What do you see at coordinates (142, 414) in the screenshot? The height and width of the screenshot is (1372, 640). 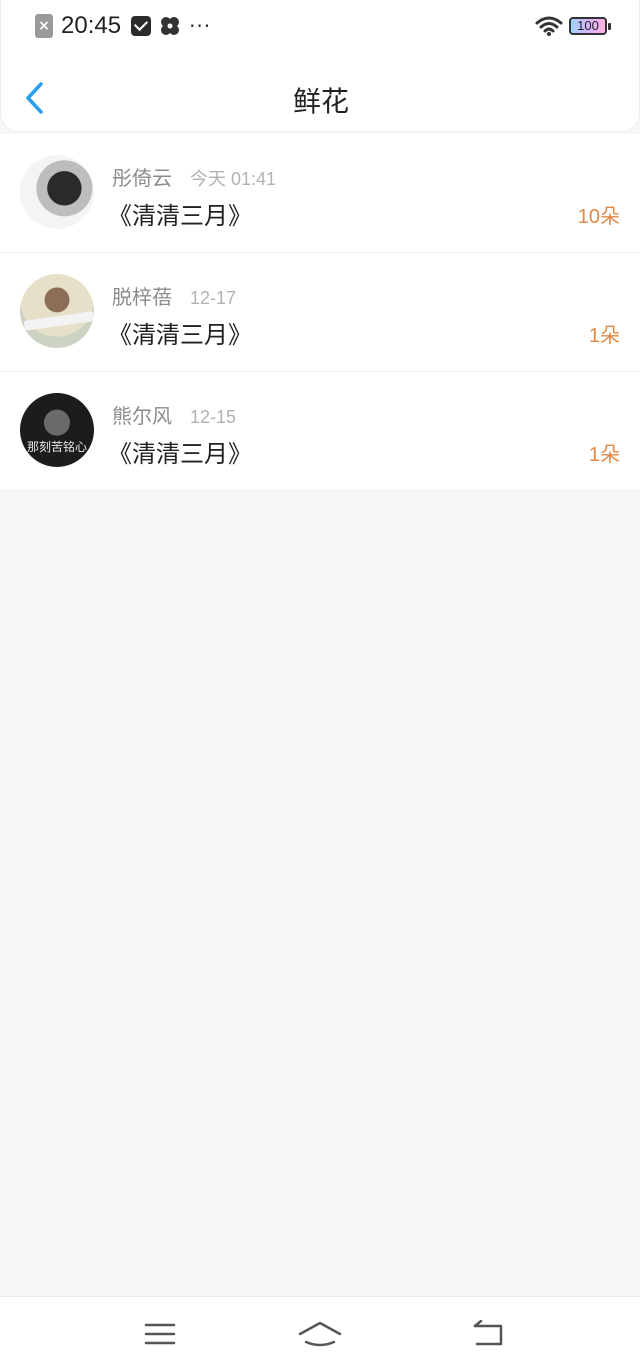 I see `username: 熊尔风` at bounding box center [142, 414].